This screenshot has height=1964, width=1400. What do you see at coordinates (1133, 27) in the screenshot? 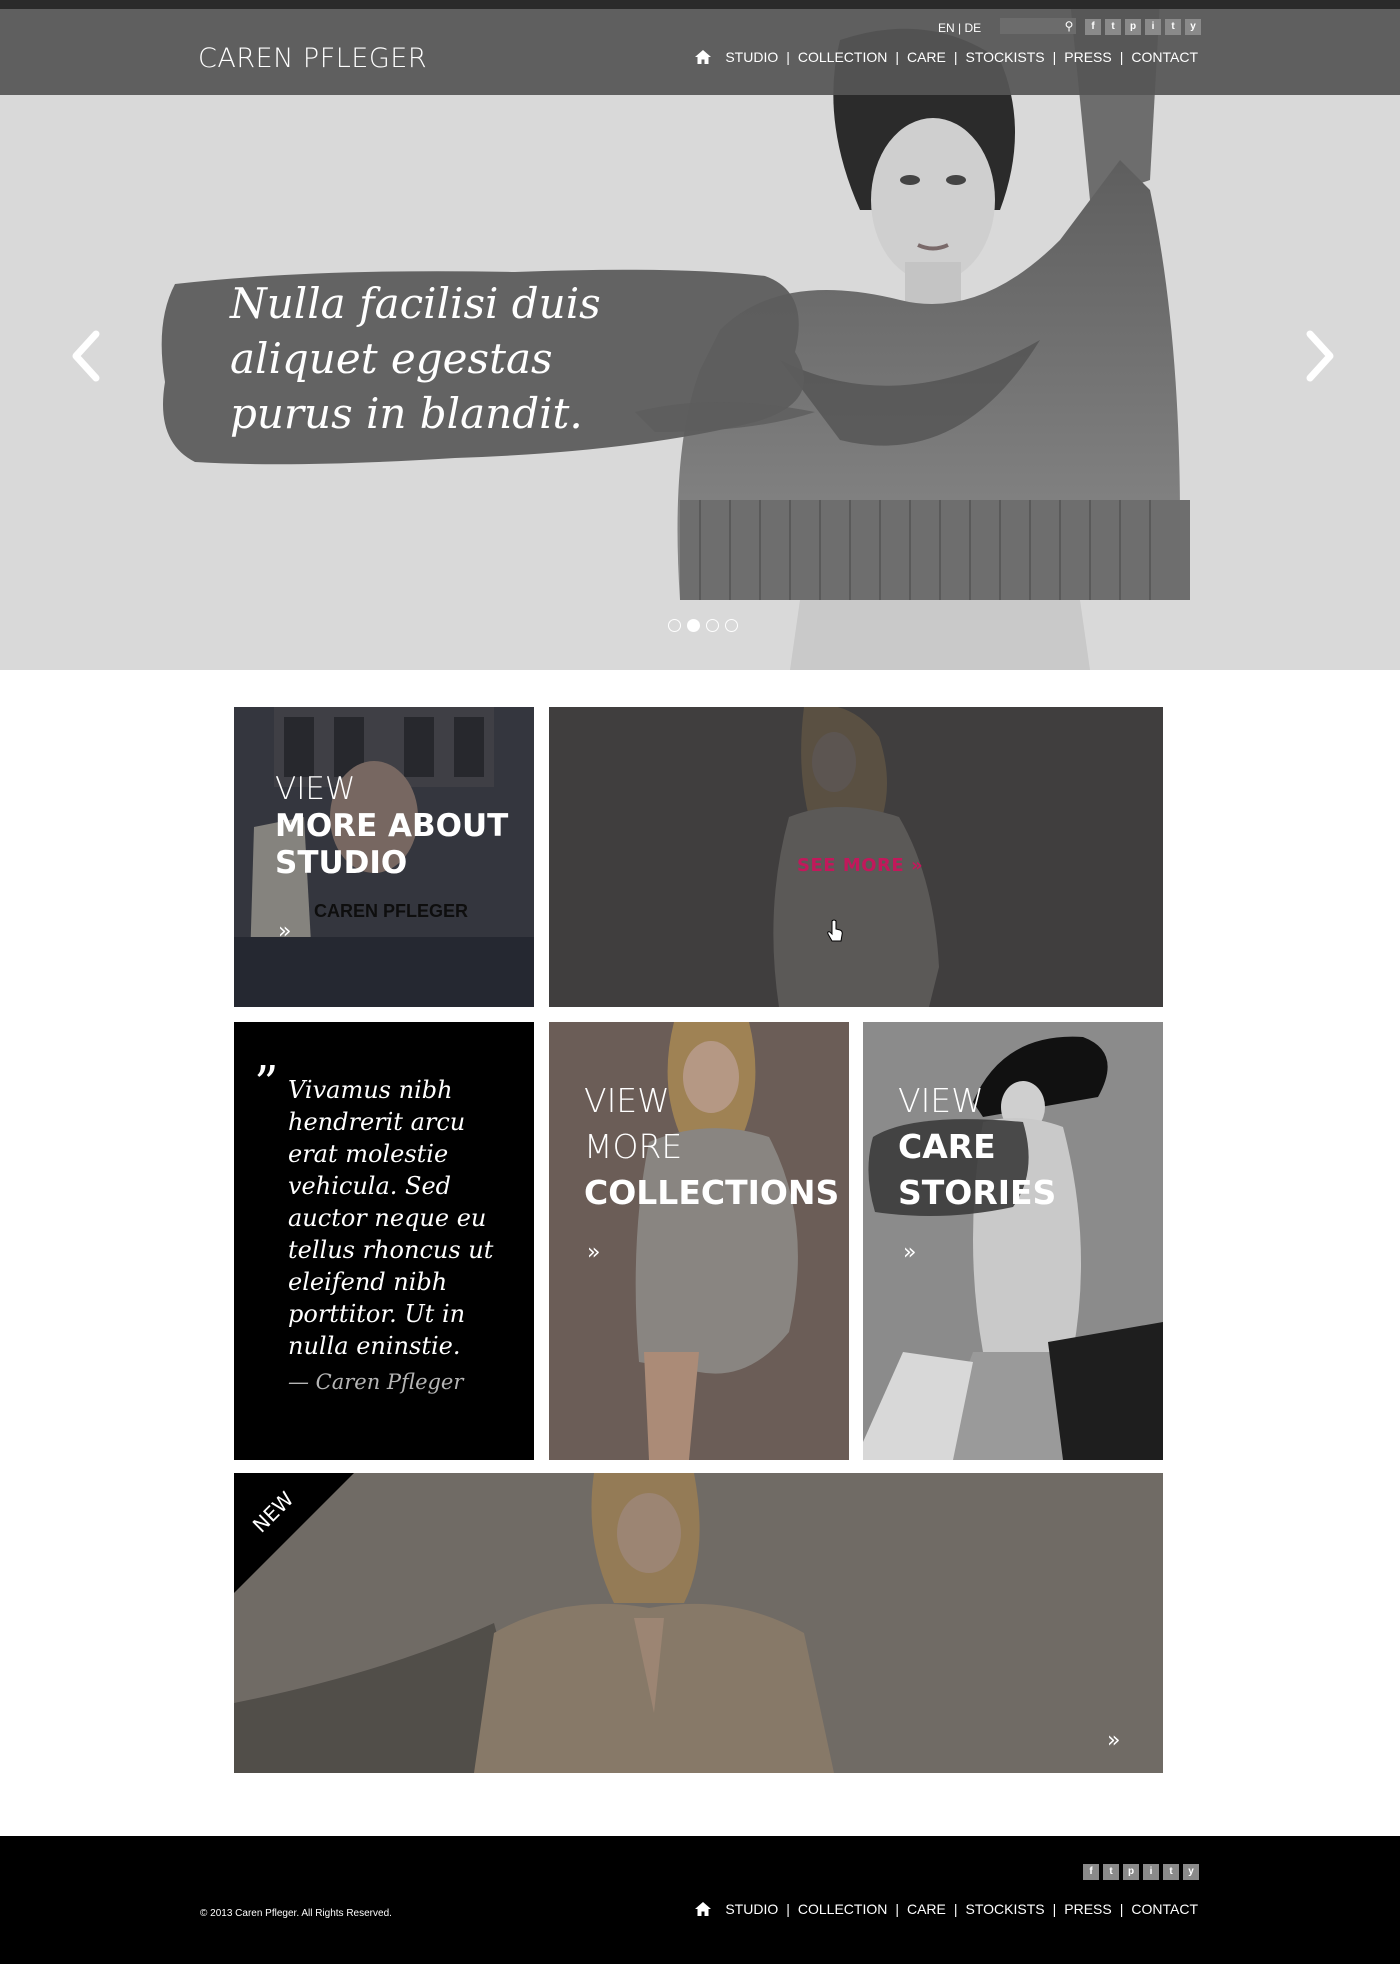
I see `pinterest-icon: p` at bounding box center [1133, 27].